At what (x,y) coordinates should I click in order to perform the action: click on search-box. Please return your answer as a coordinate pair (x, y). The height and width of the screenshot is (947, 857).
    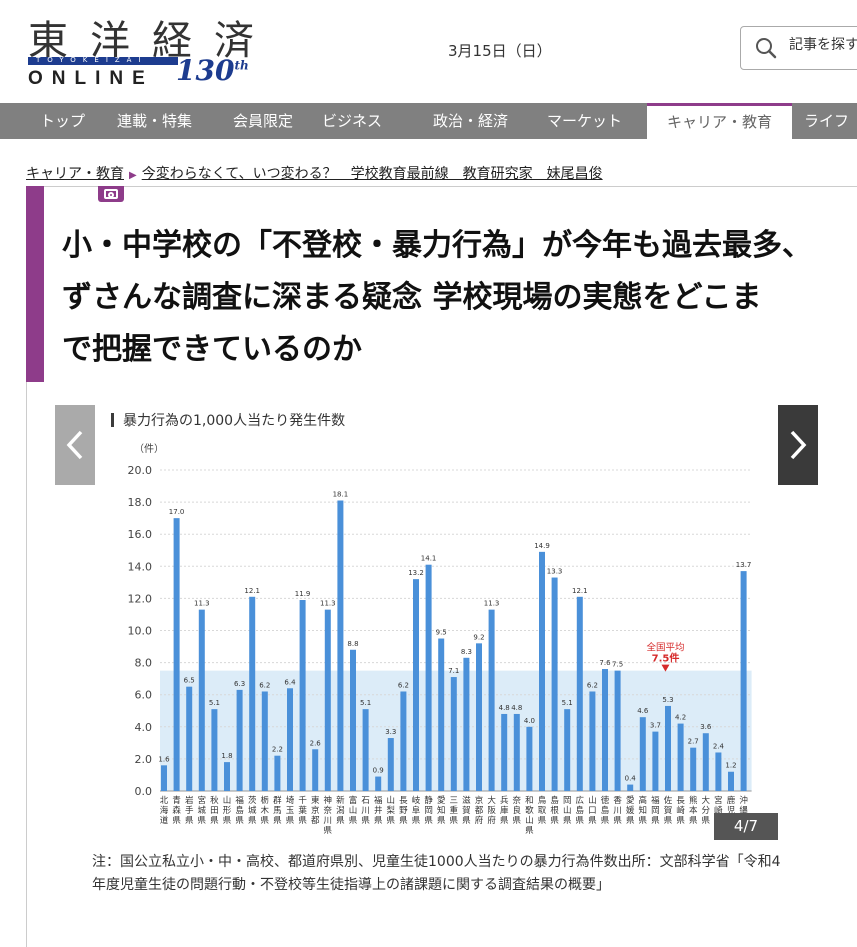
    Looking at the image, I should click on (798, 48).